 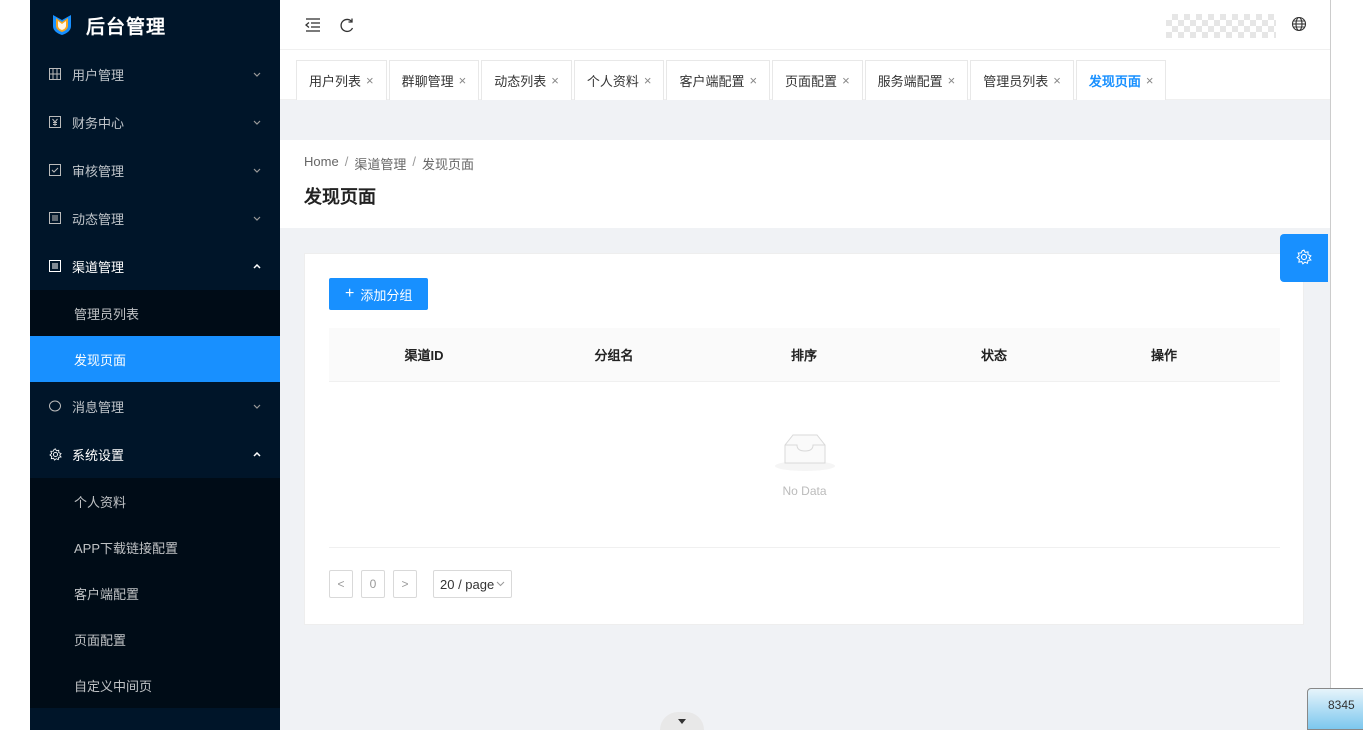 I want to click on tab-label: 管理员列表, so click(x=1016, y=81).